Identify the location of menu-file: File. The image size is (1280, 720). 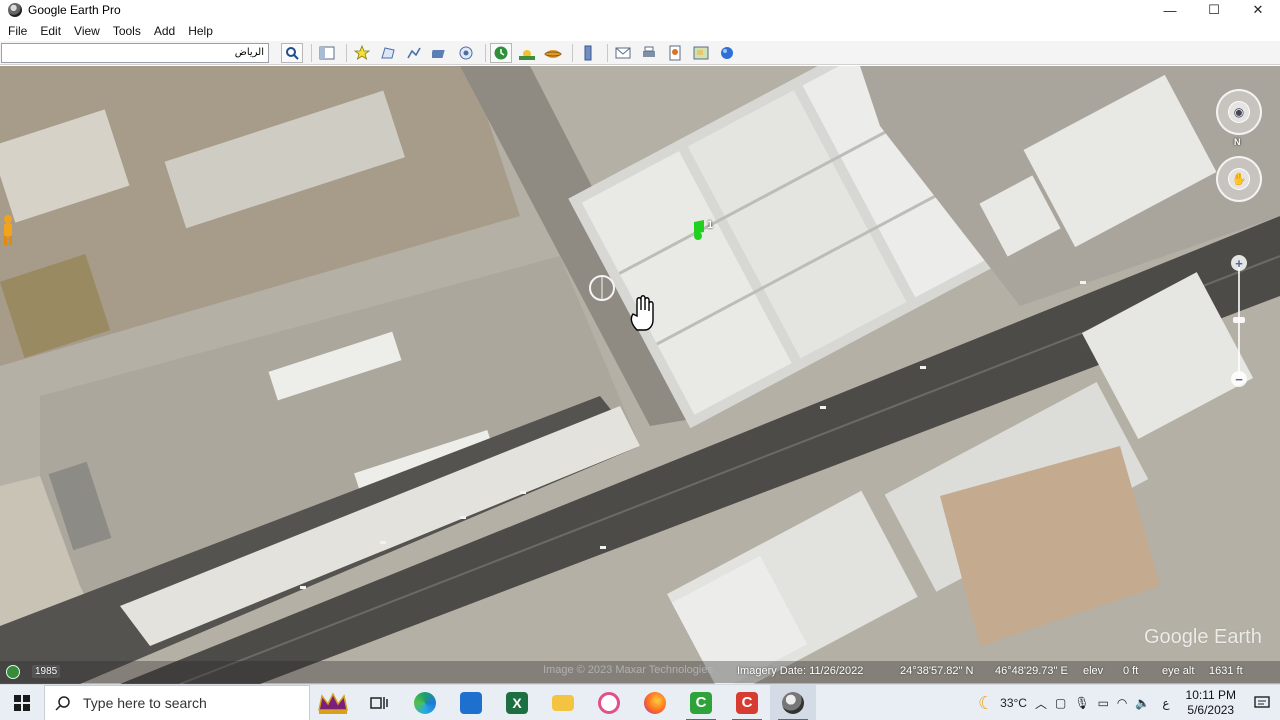
(17, 31).